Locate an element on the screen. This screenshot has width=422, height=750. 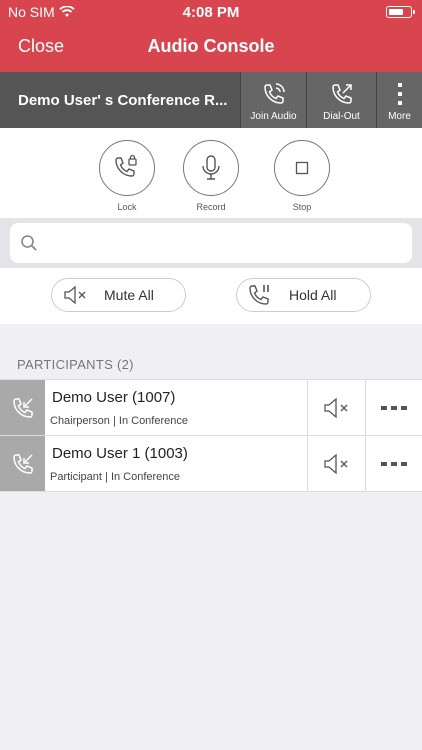
more-button: More is located at coordinates (399, 100).